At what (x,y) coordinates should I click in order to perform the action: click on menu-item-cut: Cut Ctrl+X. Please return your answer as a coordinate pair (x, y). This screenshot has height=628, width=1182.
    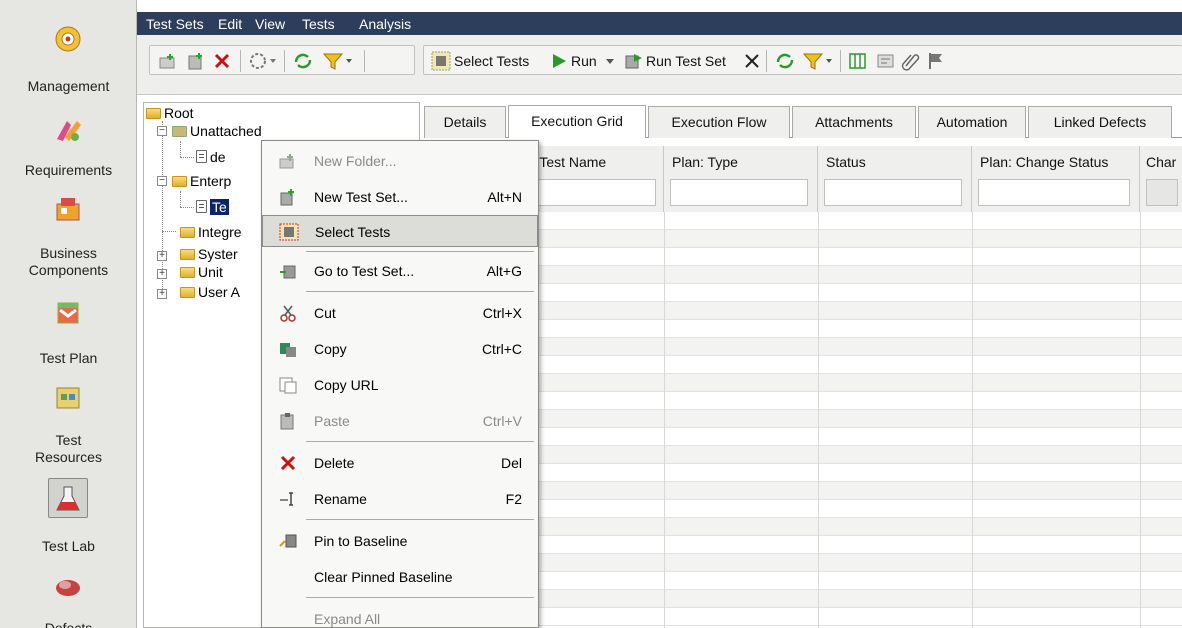
    Looking at the image, I should click on (400, 313).